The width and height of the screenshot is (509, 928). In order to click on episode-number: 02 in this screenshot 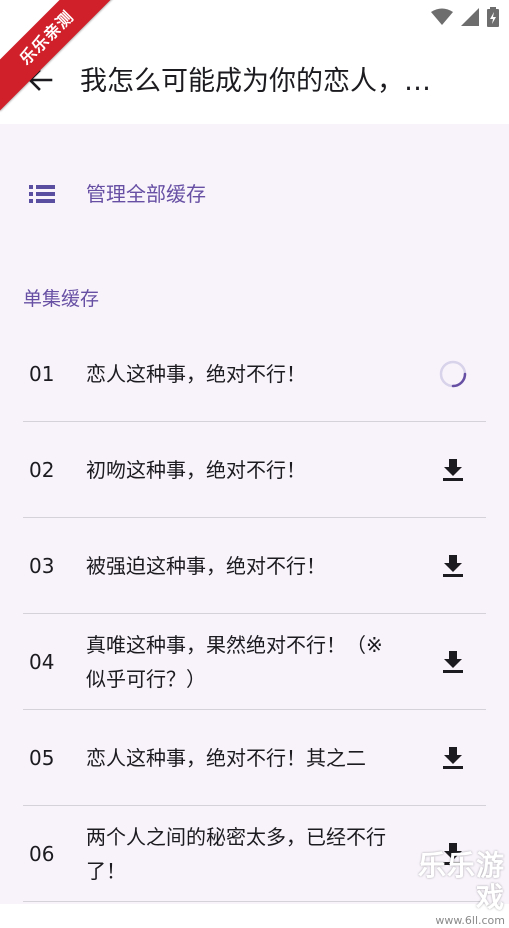, I will do `click(42, 469)`.